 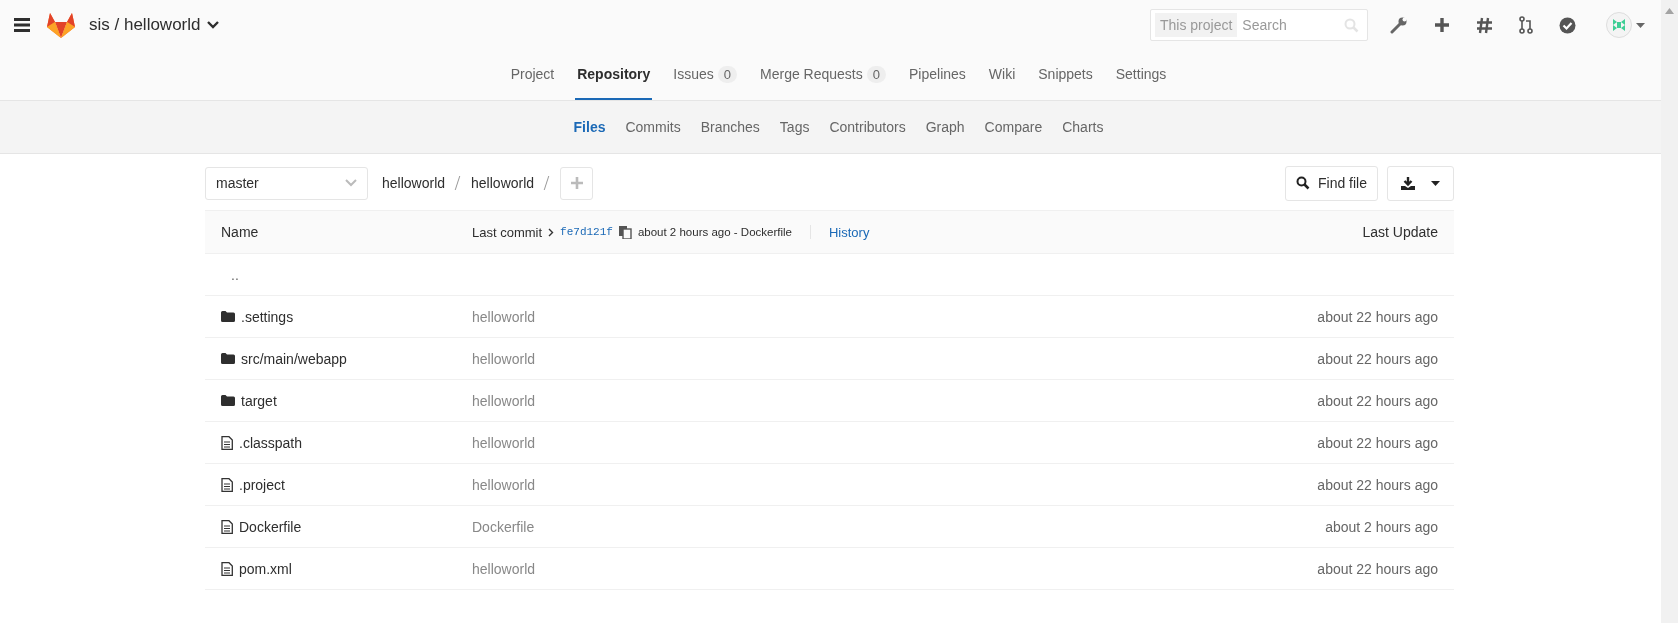 What do you see at coordinates (849, 232) in the screenshot?
I see `history-link: History` at bounding box center [849, 232].